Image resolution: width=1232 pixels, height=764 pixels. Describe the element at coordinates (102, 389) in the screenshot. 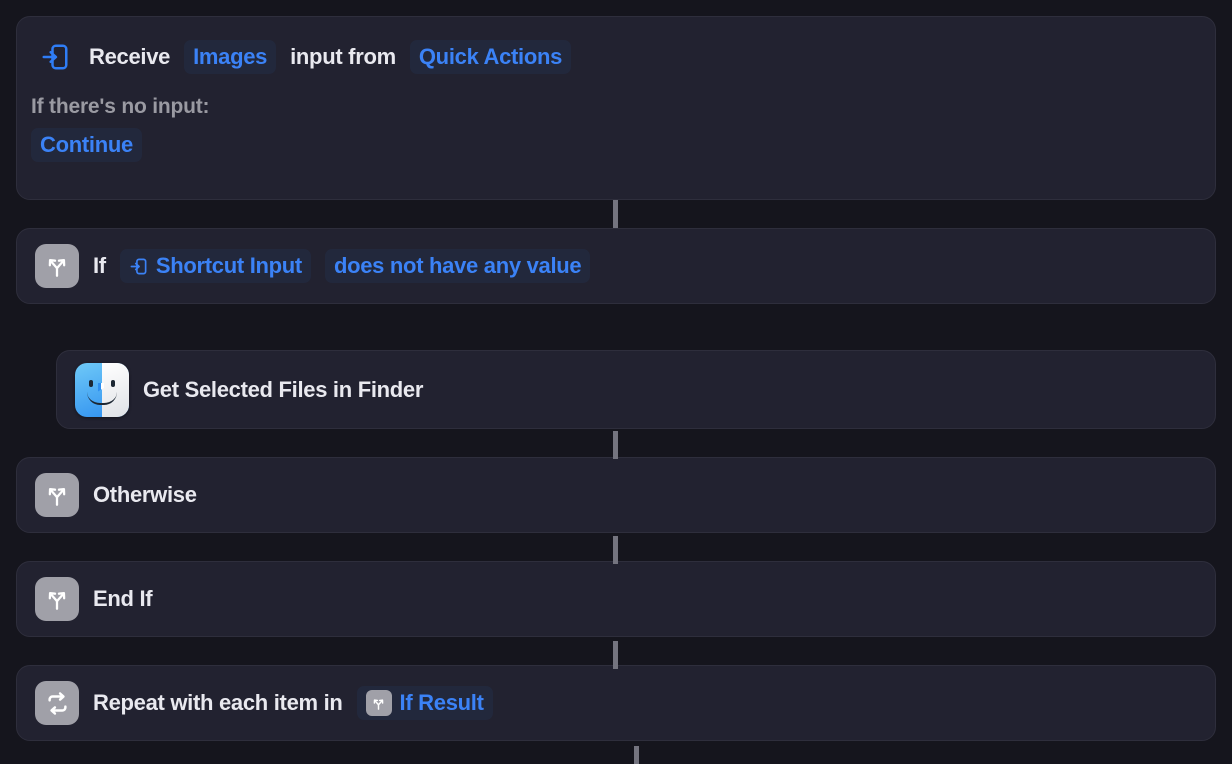

I see `finder-icon` at that location.